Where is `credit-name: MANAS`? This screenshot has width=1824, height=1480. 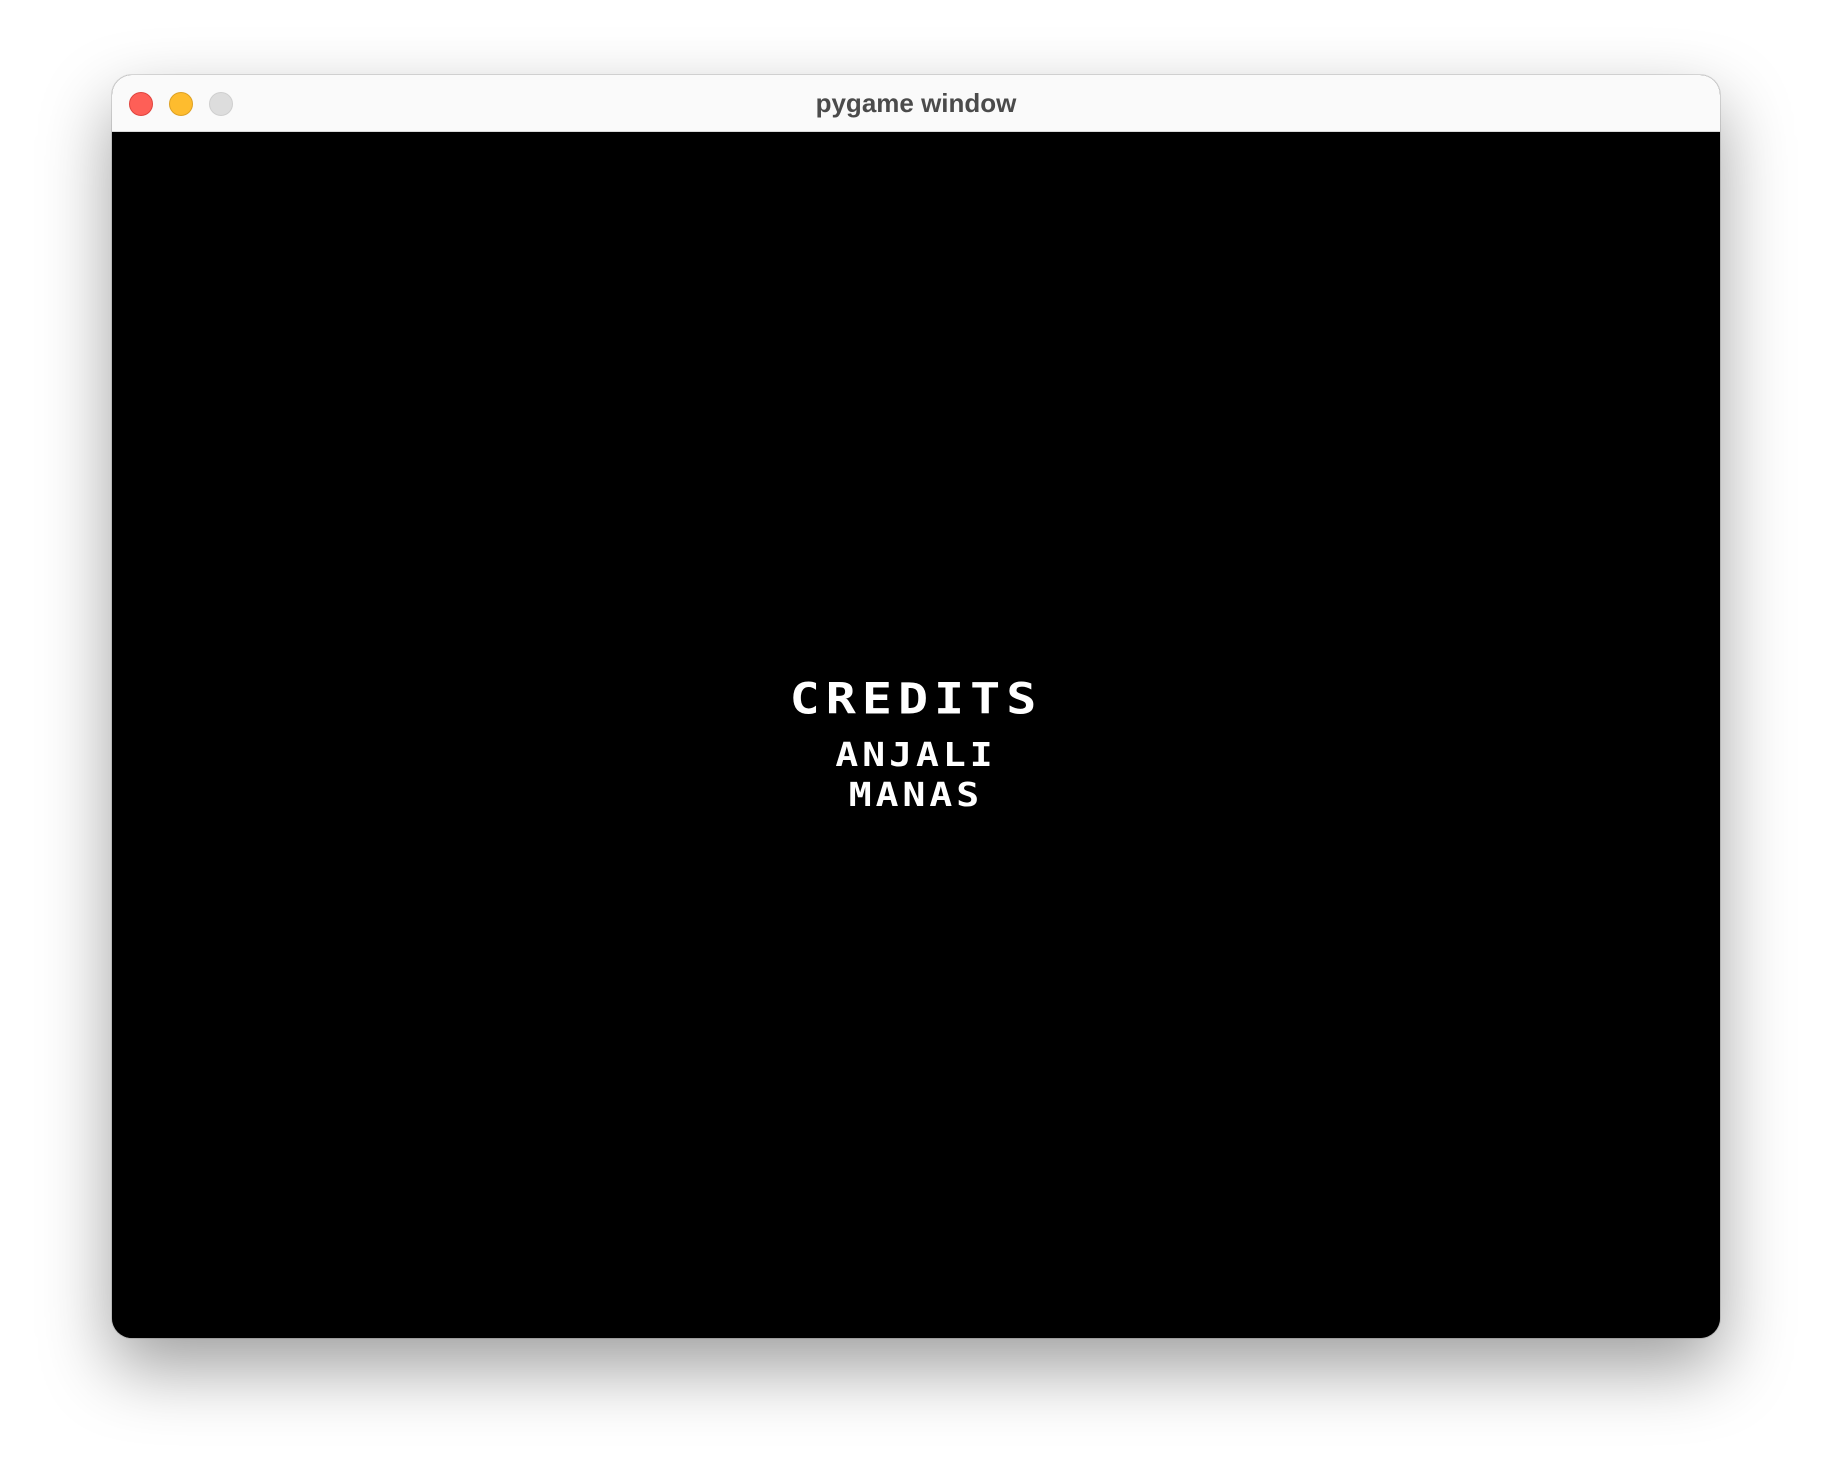
credit-name: MANAS is located at coordinates (916, 795).